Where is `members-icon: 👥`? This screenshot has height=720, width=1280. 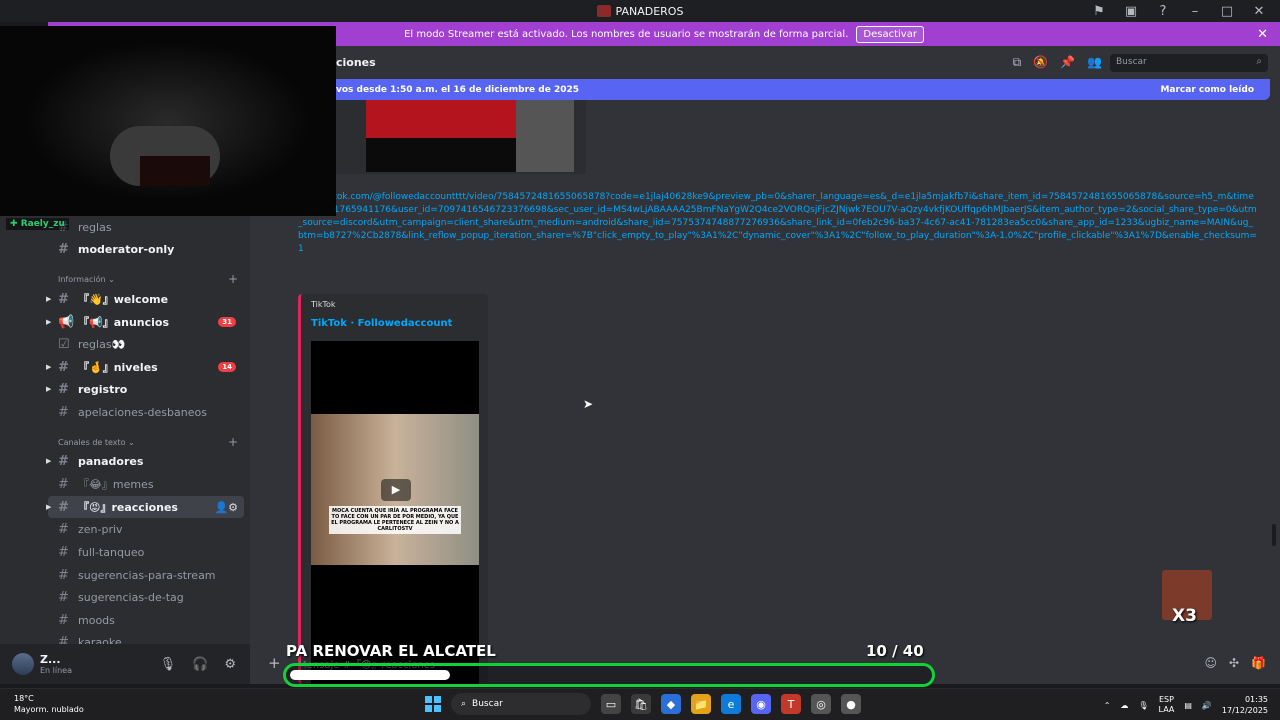
members-icon: 👥 is located at coordinates (1094, 62).